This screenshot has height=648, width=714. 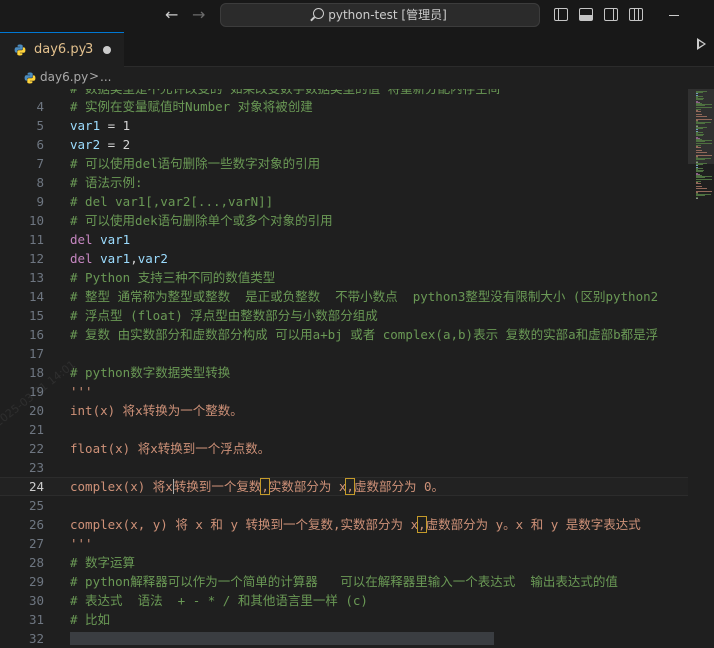 I want to click on code-line: 28 # 数字运算, so click(x=344, y=562).